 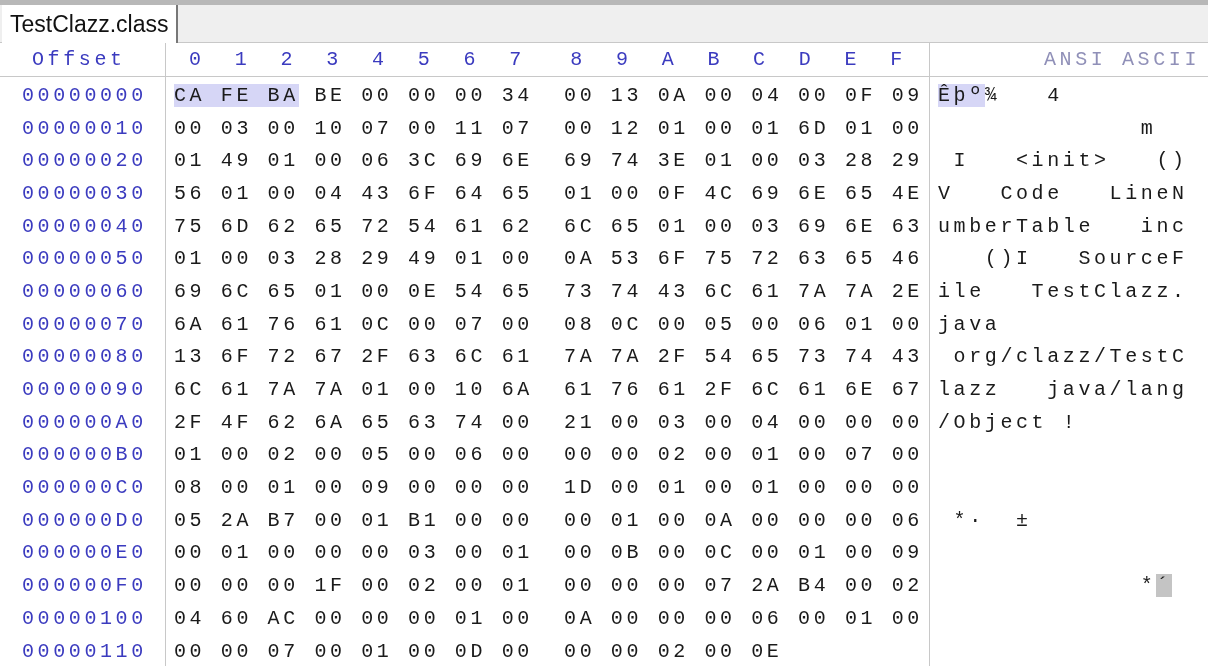 What do you see at coordinates (517, 59) in the screenshot?
I see `column-header: 7` at bounding box center [517, 59].